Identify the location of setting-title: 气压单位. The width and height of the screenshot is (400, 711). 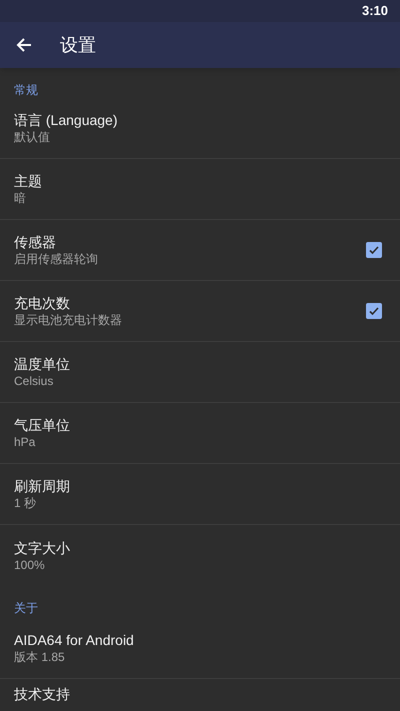
(42, 425).